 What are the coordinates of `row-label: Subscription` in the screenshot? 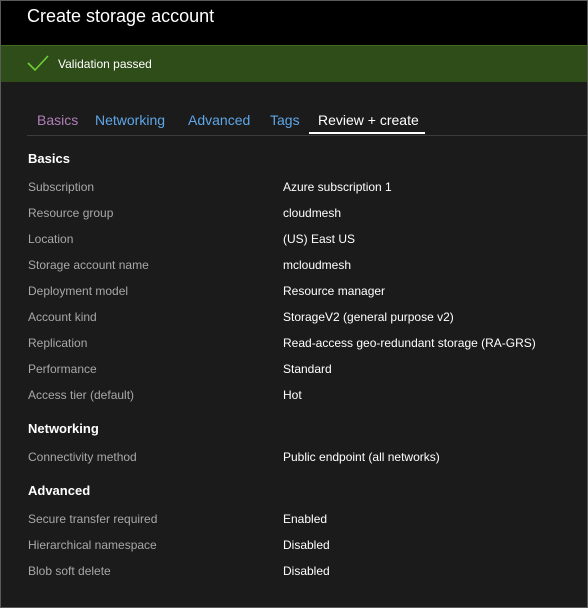 It's located at (61, 187).